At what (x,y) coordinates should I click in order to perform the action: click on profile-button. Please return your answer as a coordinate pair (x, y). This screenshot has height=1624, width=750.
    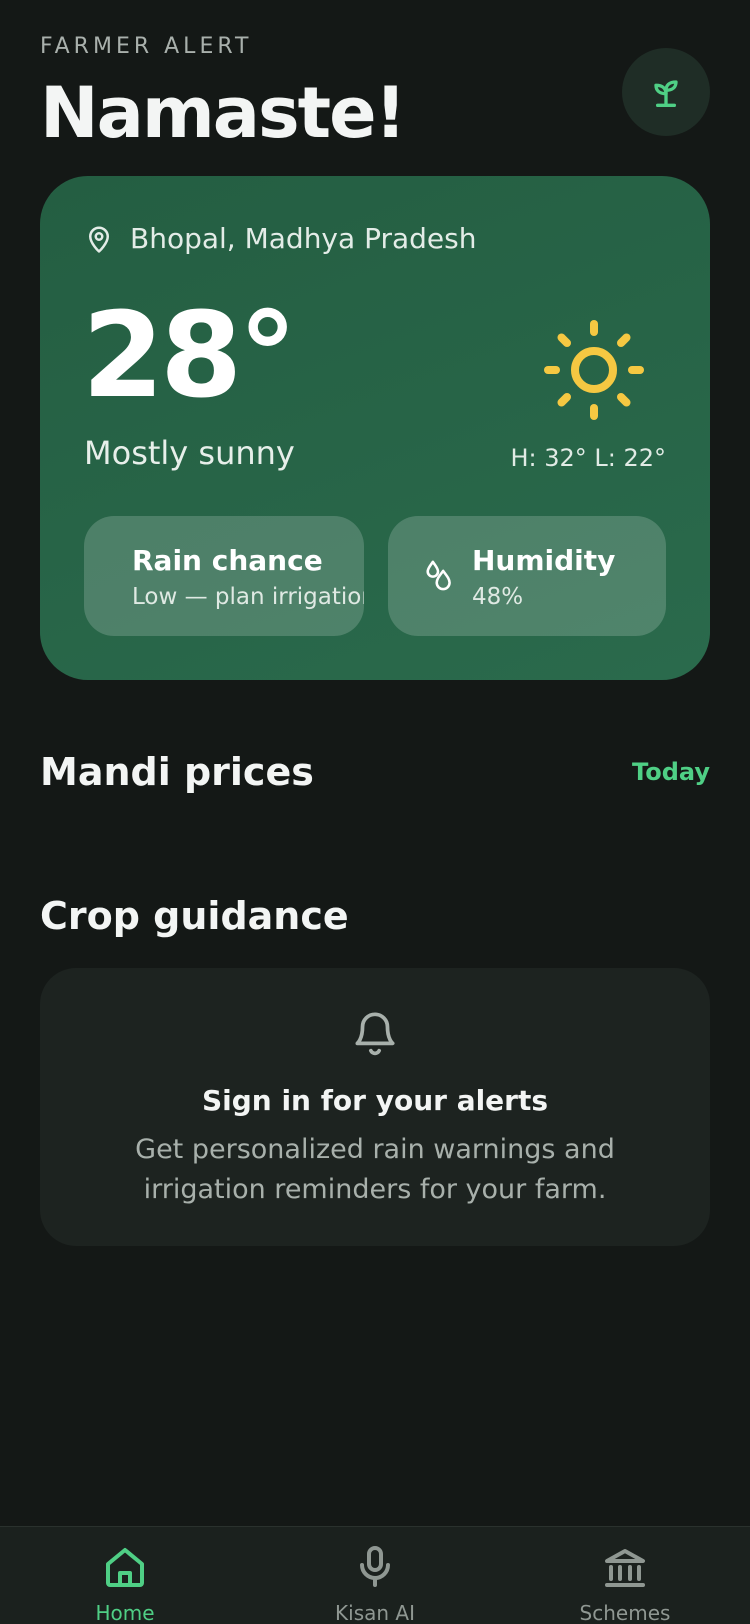
    Looking at the image, I should click on (666, 92).